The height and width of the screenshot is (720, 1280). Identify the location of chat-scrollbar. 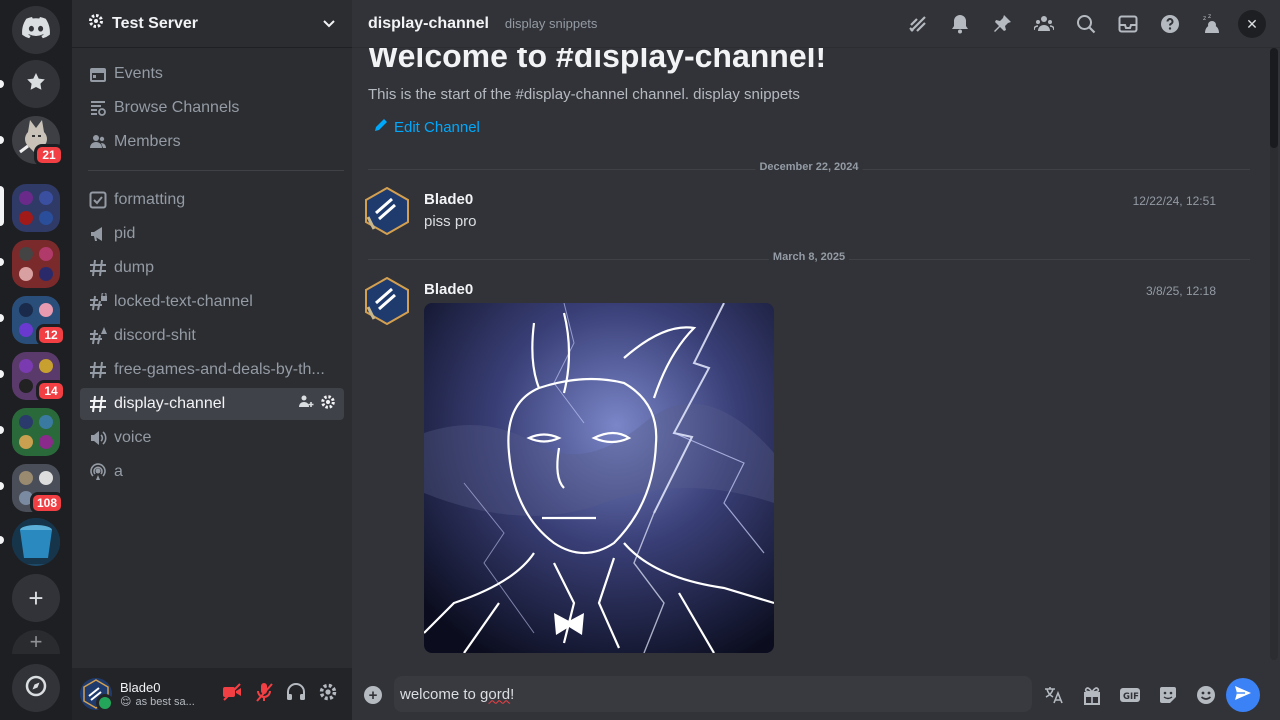
(1274, 354).